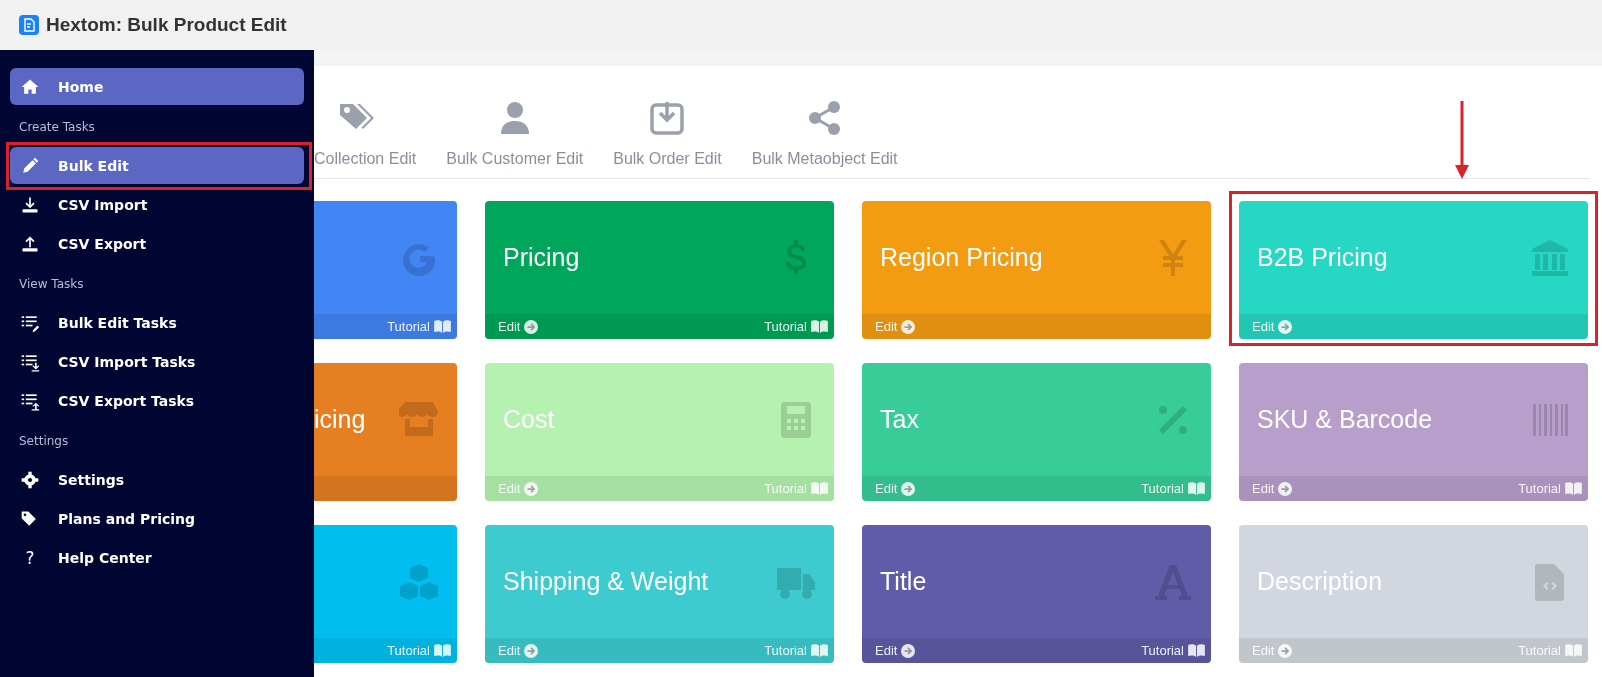 This screenshot has width=1602, height=677. What do you see at coordinates (419, 581) in the screenshot?
I see `cubes-icon` at bounding box center [419, 581].